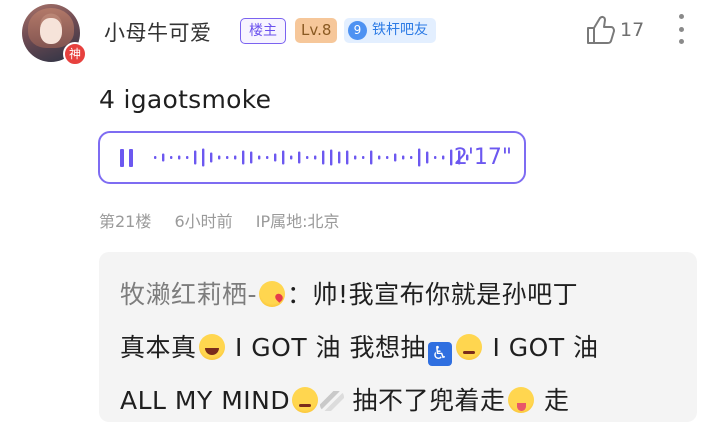 The image size is (720, 422). Describe the element at coordinates (75, 54) in the screenshot. I see `avatar-god-badge: 神` at that location.